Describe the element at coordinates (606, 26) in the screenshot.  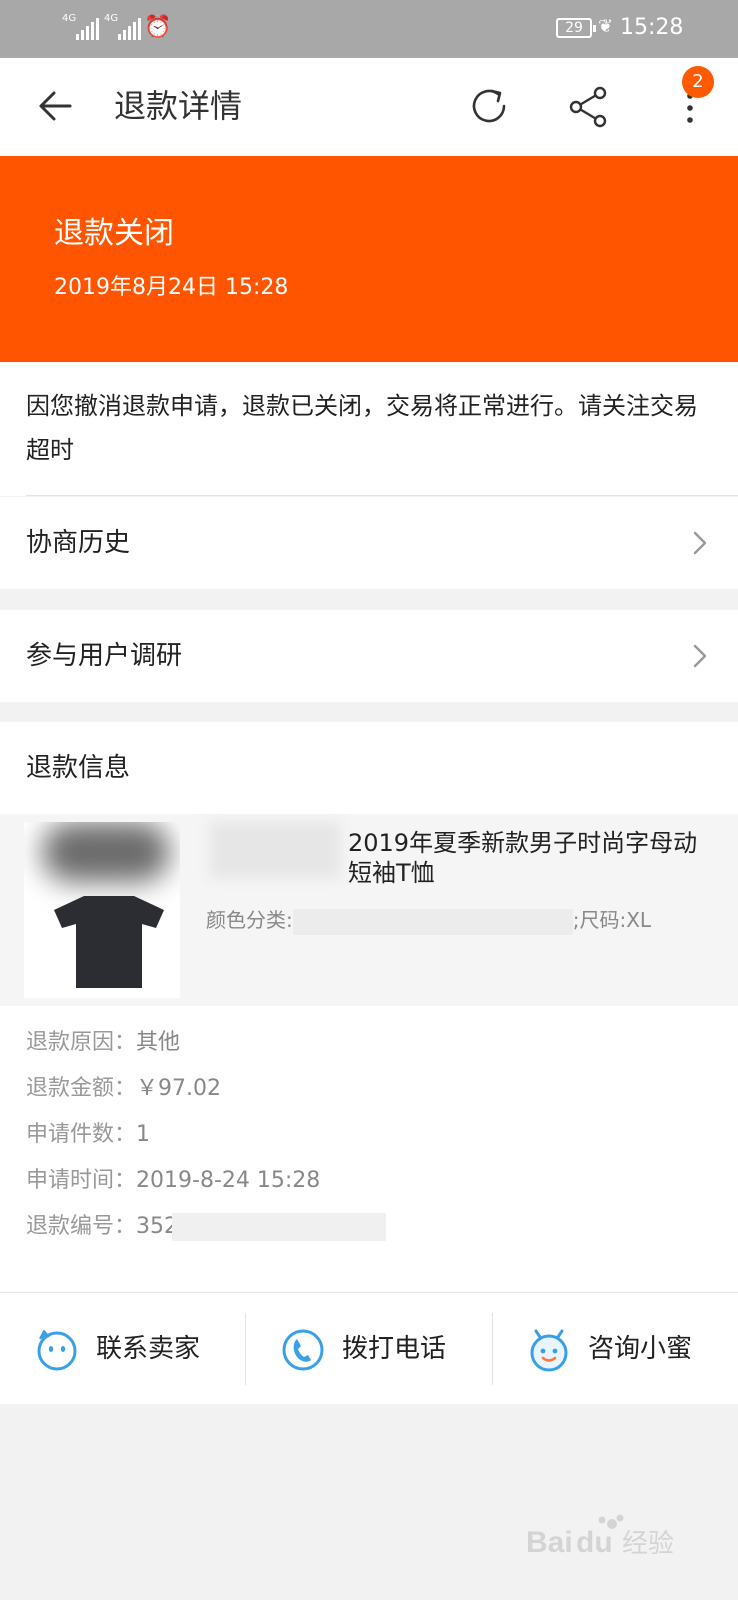
I see `leaf-icon: ❦` at that location.